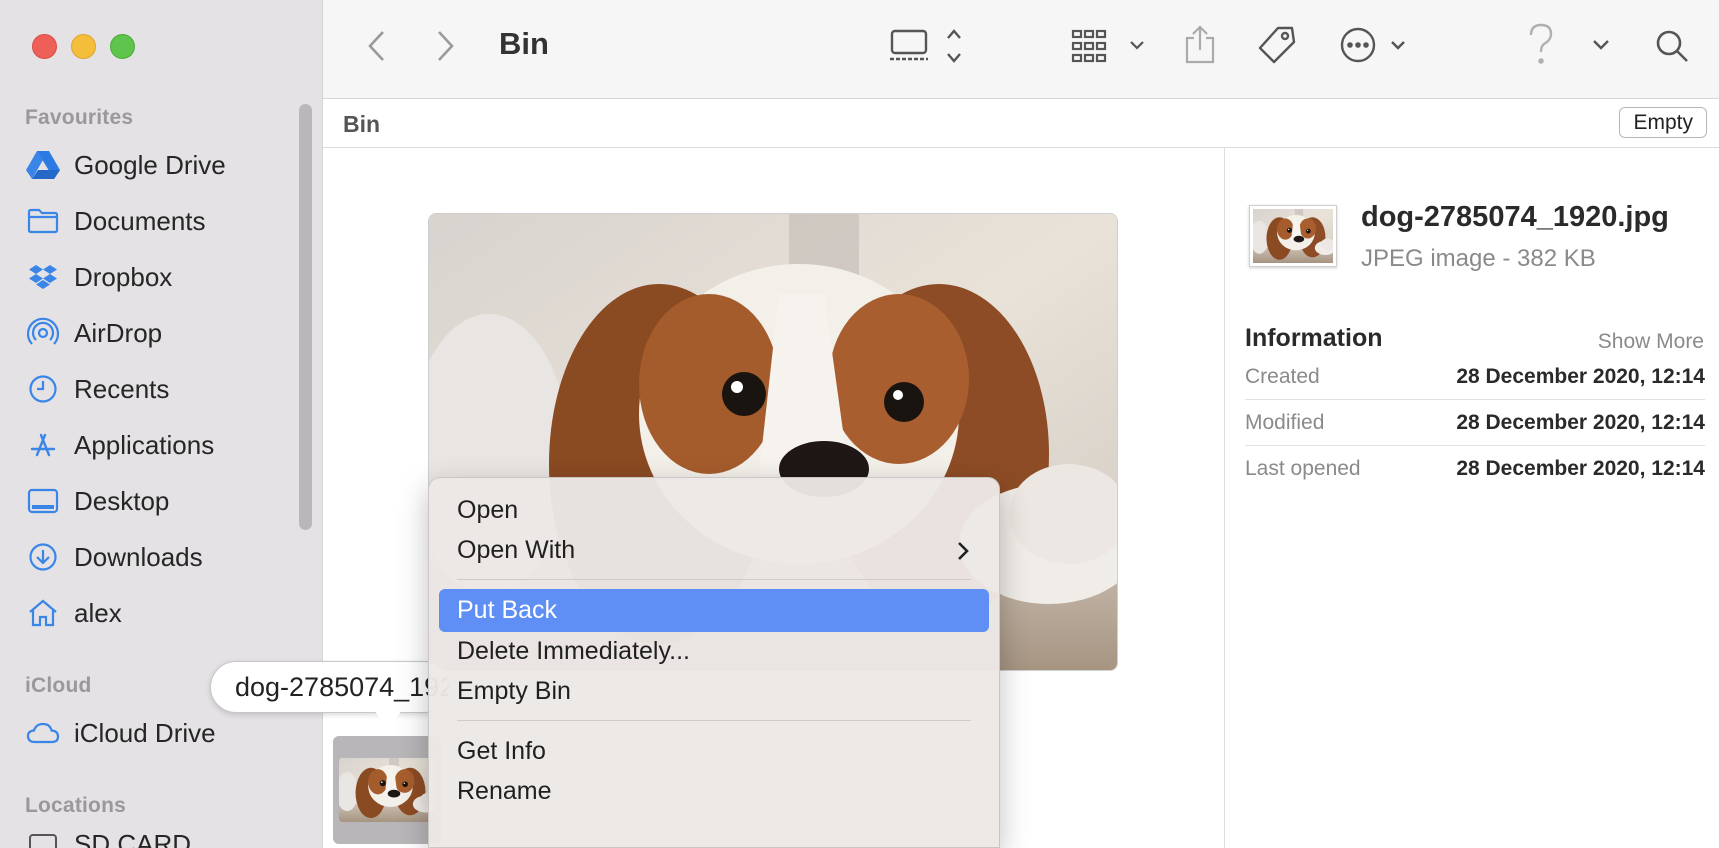 The image size is (1719, 848). Describe the element at coordinates (714, 550) in the screenshot. I see `menu-item-open-with: Open With` at that location.